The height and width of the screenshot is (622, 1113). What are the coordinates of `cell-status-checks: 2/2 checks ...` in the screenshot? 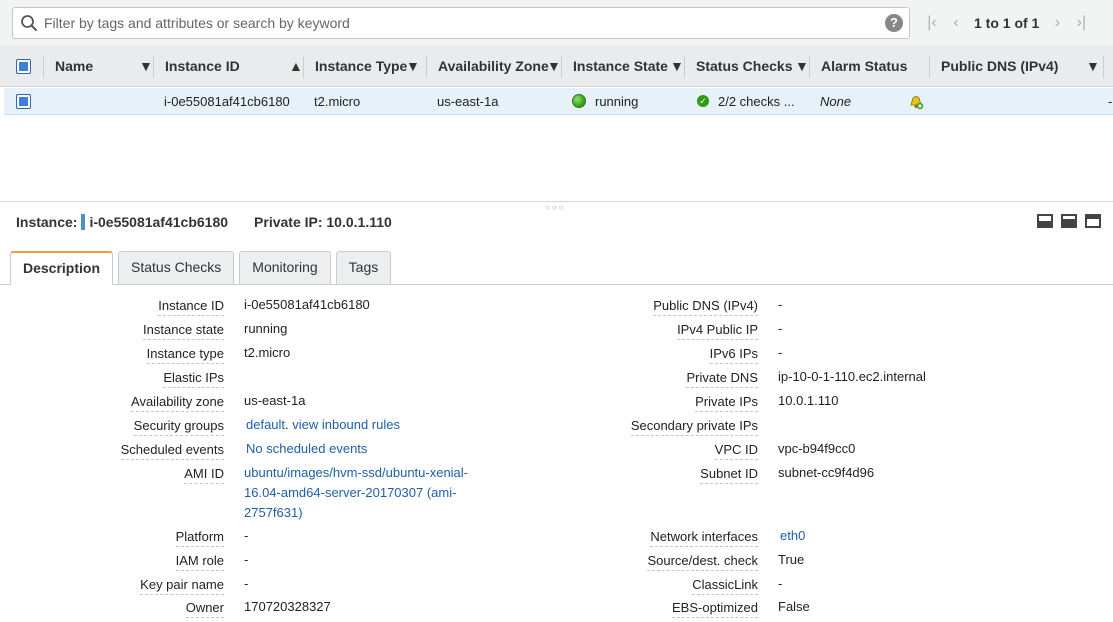 It's located at (763, 101).